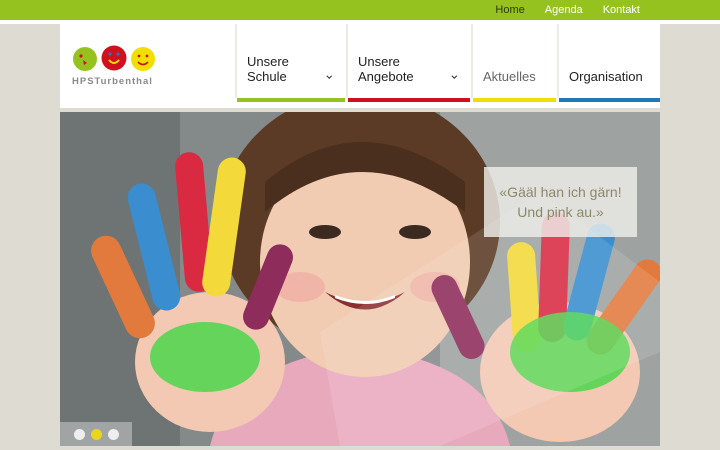 This screenshot has height=450, width=720. I want to click on nav-label: Unsere Angebote, so click(386, 69).